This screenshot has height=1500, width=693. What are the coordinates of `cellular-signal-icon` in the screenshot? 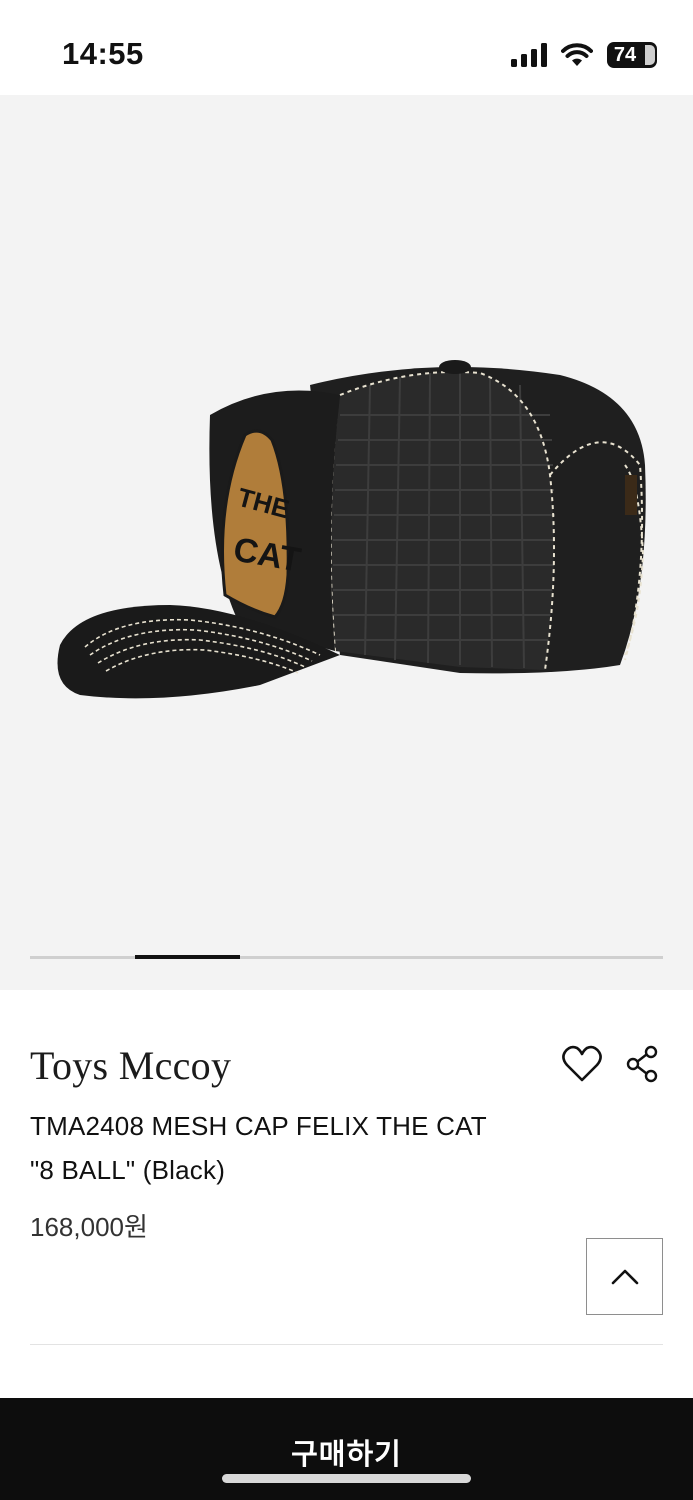 It's located at (529, 55).